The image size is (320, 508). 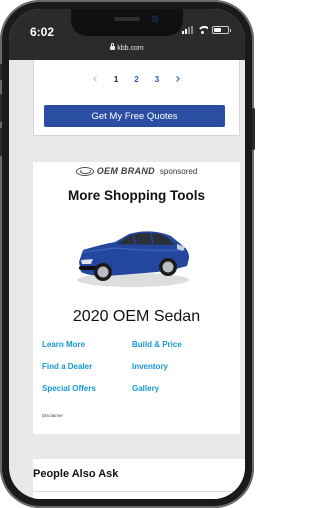 I want to click on page-3: 3, so click(x=157, y=79).